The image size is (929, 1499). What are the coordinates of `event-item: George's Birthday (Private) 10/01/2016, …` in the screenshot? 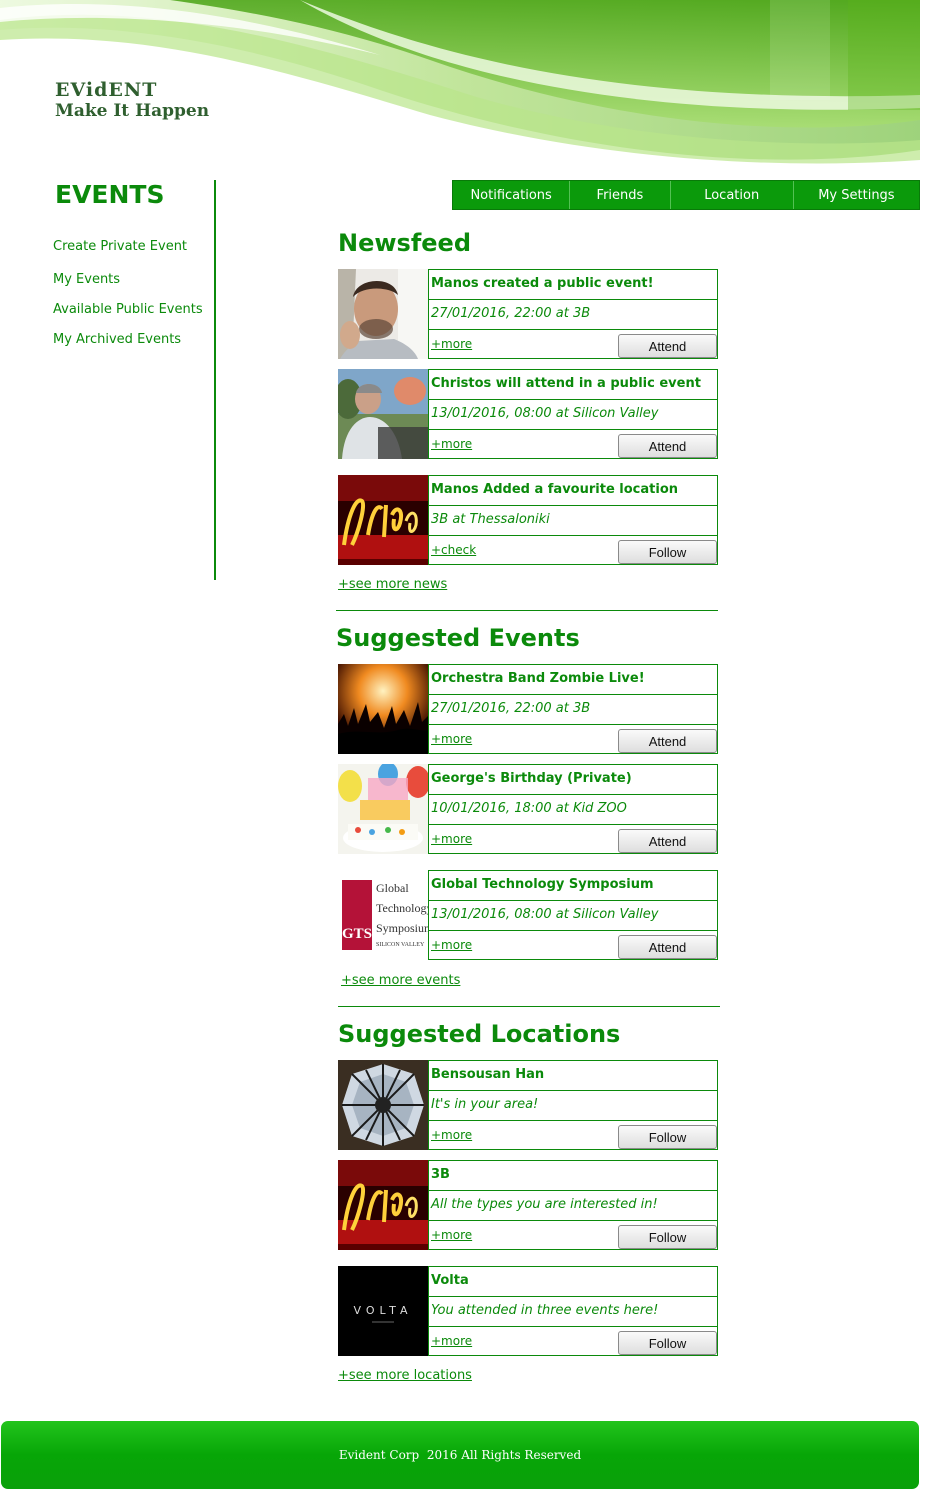 It's located at (528, 809).